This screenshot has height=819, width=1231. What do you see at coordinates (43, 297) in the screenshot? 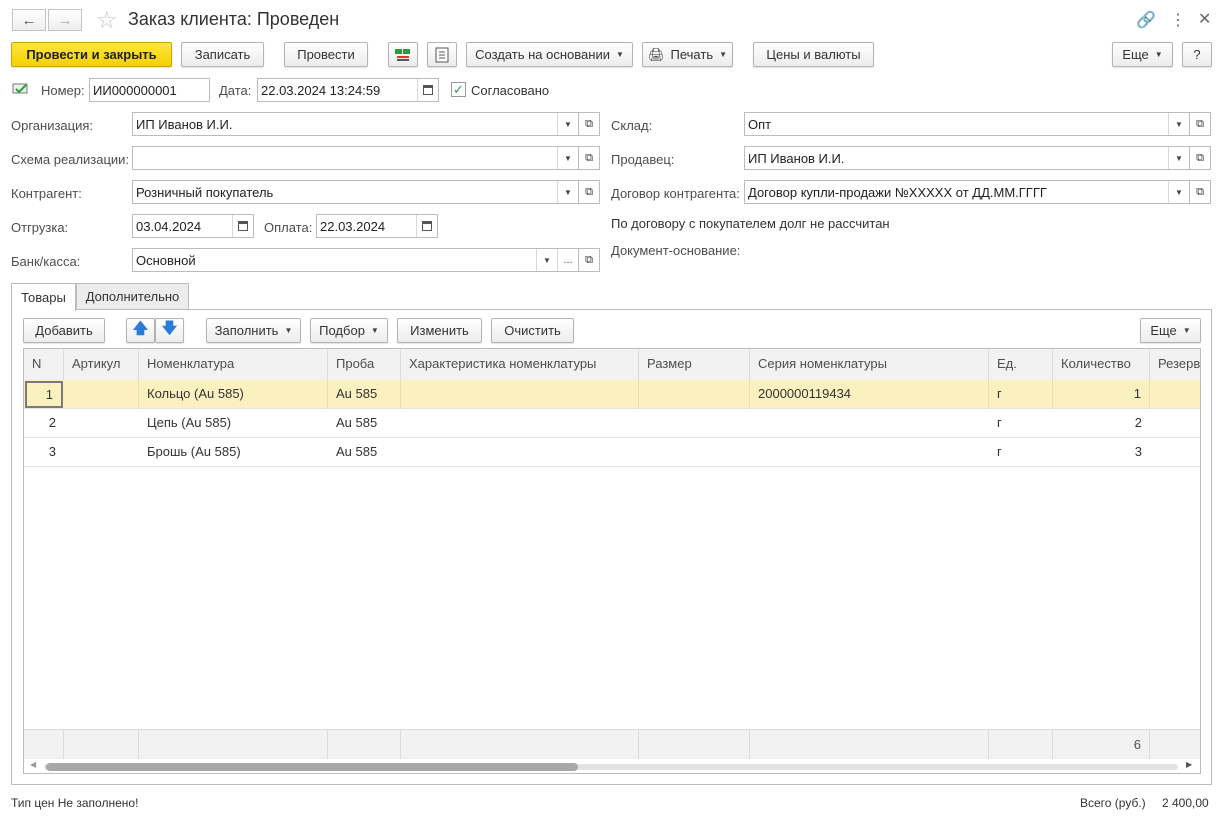
I see `tab-goods: Товары` at bounding box center [43, 297].